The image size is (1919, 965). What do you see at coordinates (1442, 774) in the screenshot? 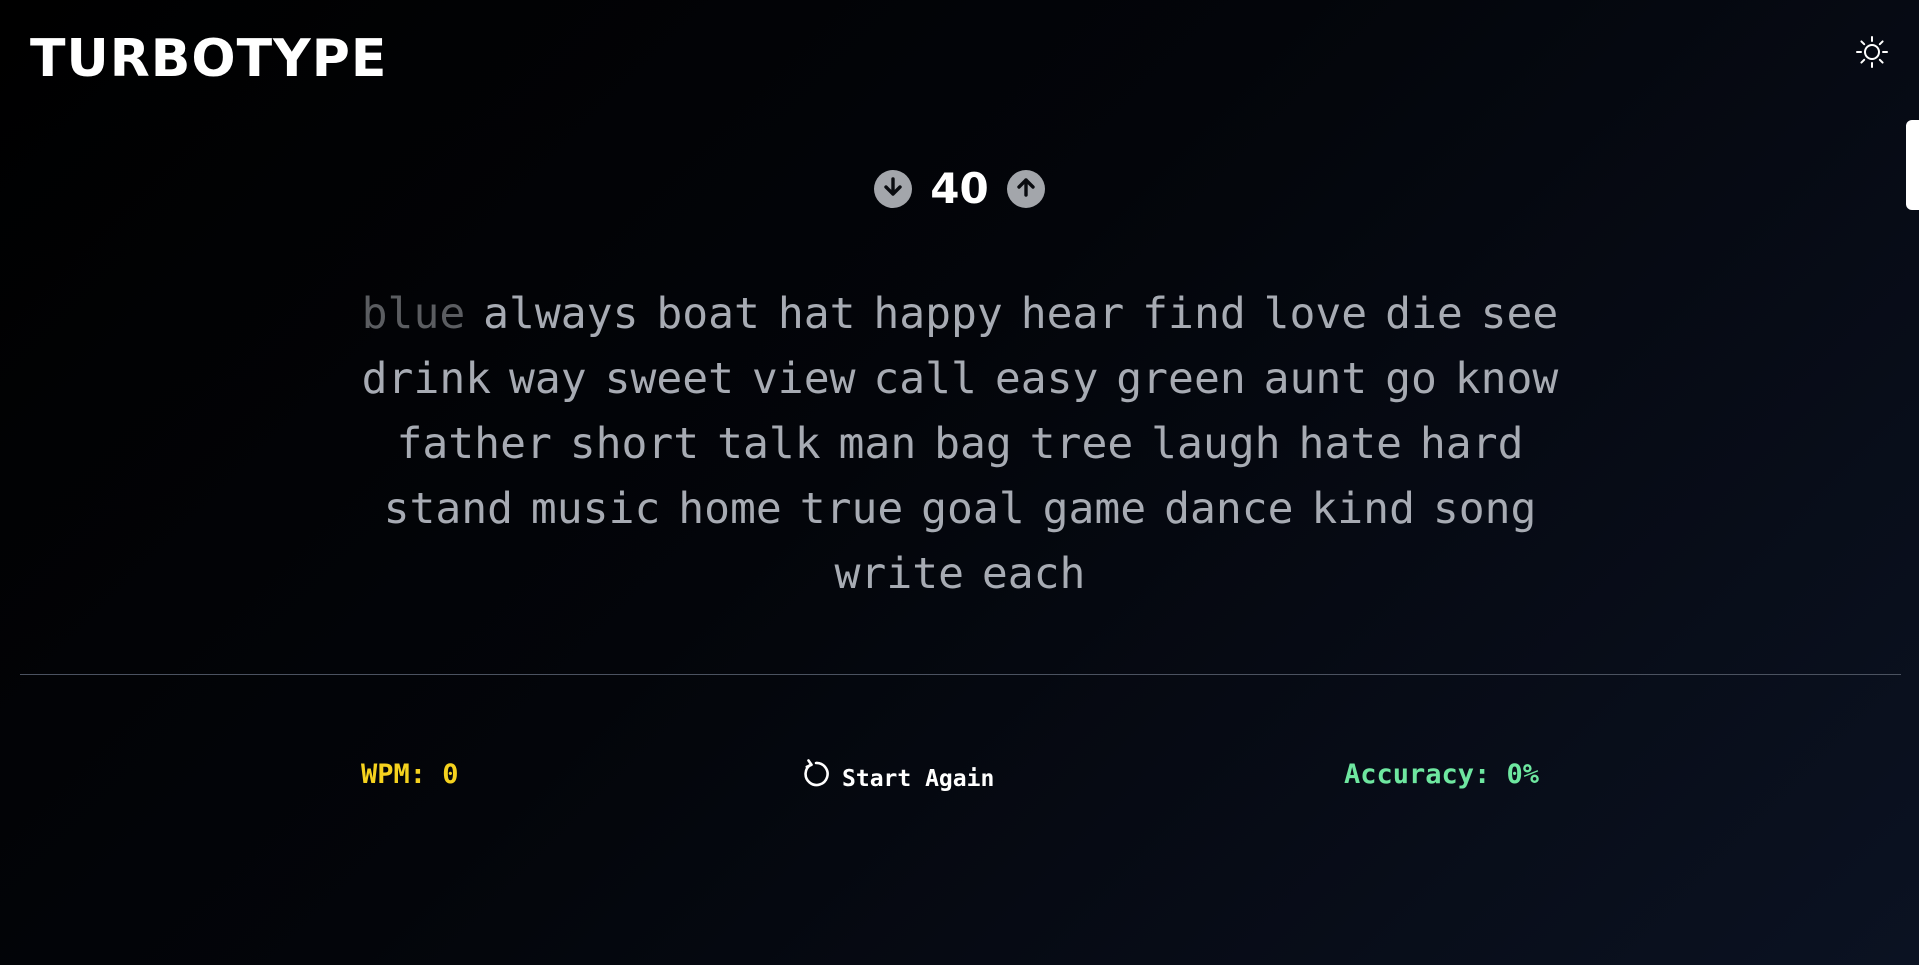
I see `accuracy-stat: Accuracy: 0%` at bounding box center [1442, 774].